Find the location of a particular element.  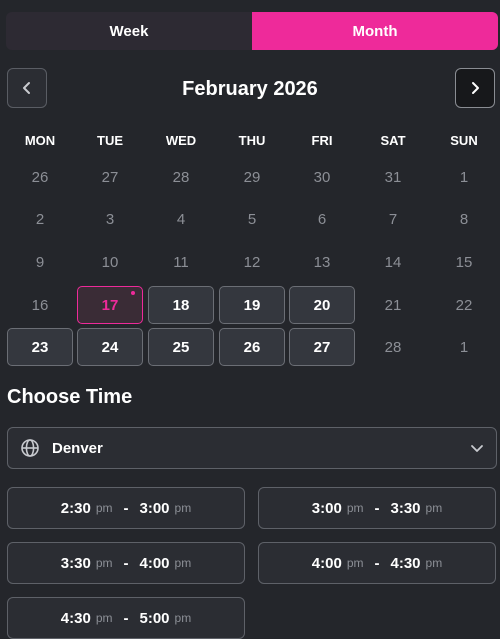

weekday-label: MON is located at coordinates (40, 140).